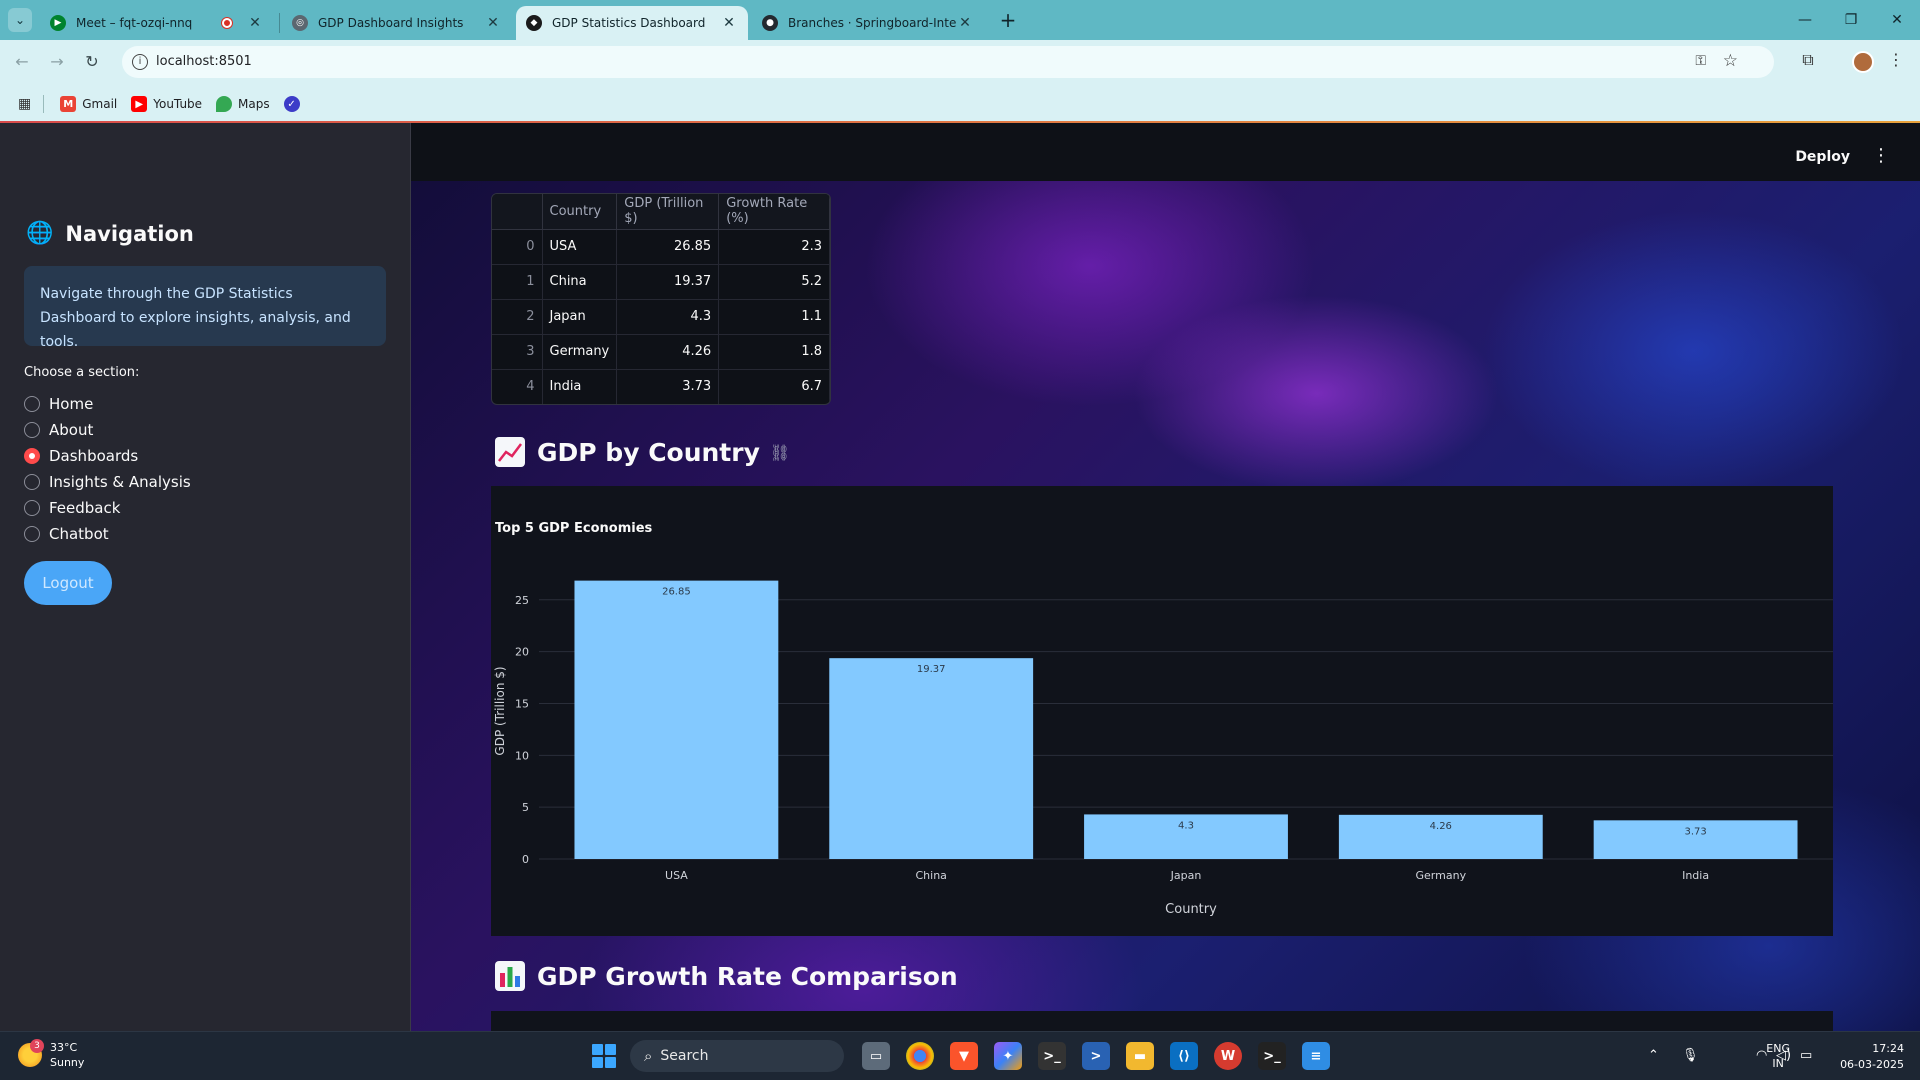 This screenshot has width=1920, height=1080. Describe the element at coordinates (120, 482) in the screenshot. I see `radio-label: Insights & Analysis` at that location.